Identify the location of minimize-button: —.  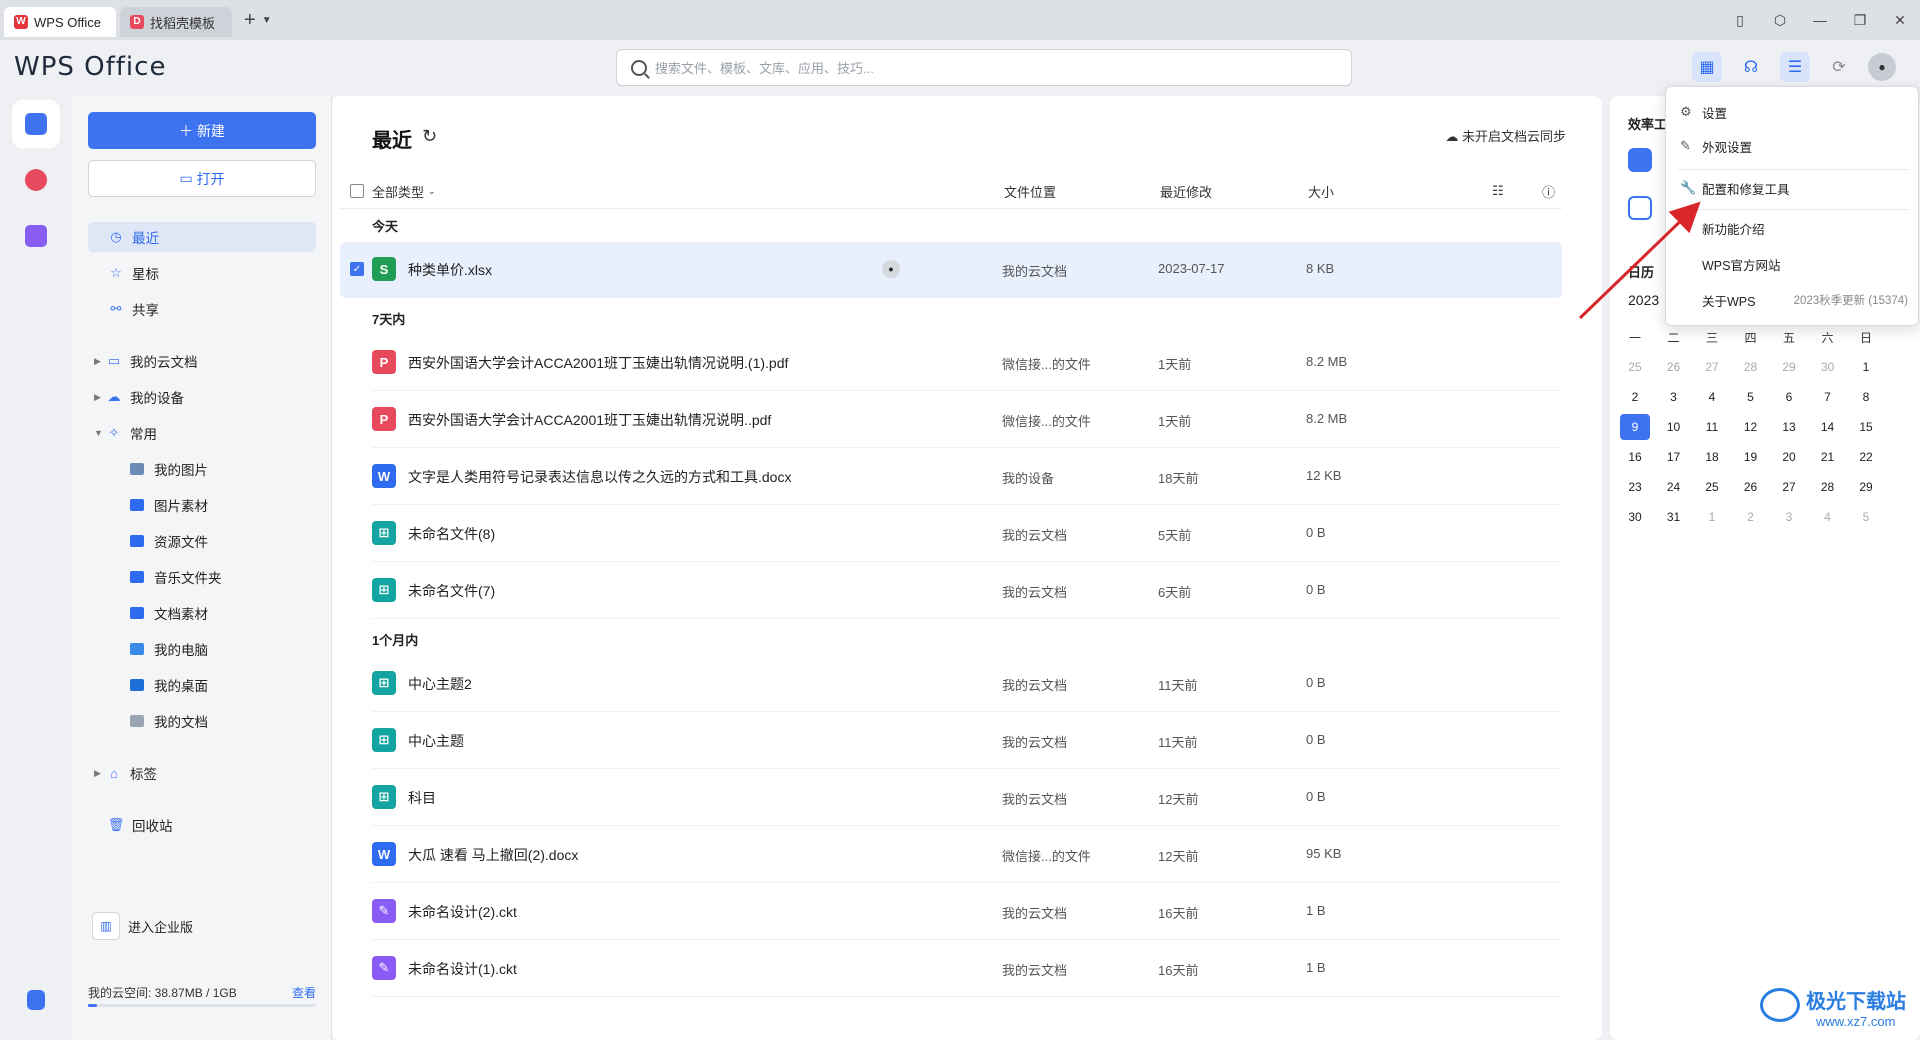
(1820, 20).